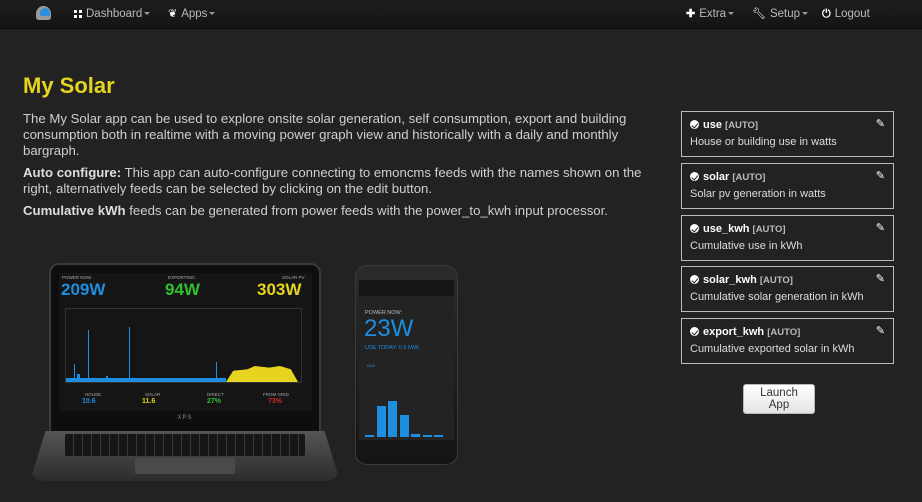  I want to click on lp-solar-label: SOLAR, so click(153, 394).